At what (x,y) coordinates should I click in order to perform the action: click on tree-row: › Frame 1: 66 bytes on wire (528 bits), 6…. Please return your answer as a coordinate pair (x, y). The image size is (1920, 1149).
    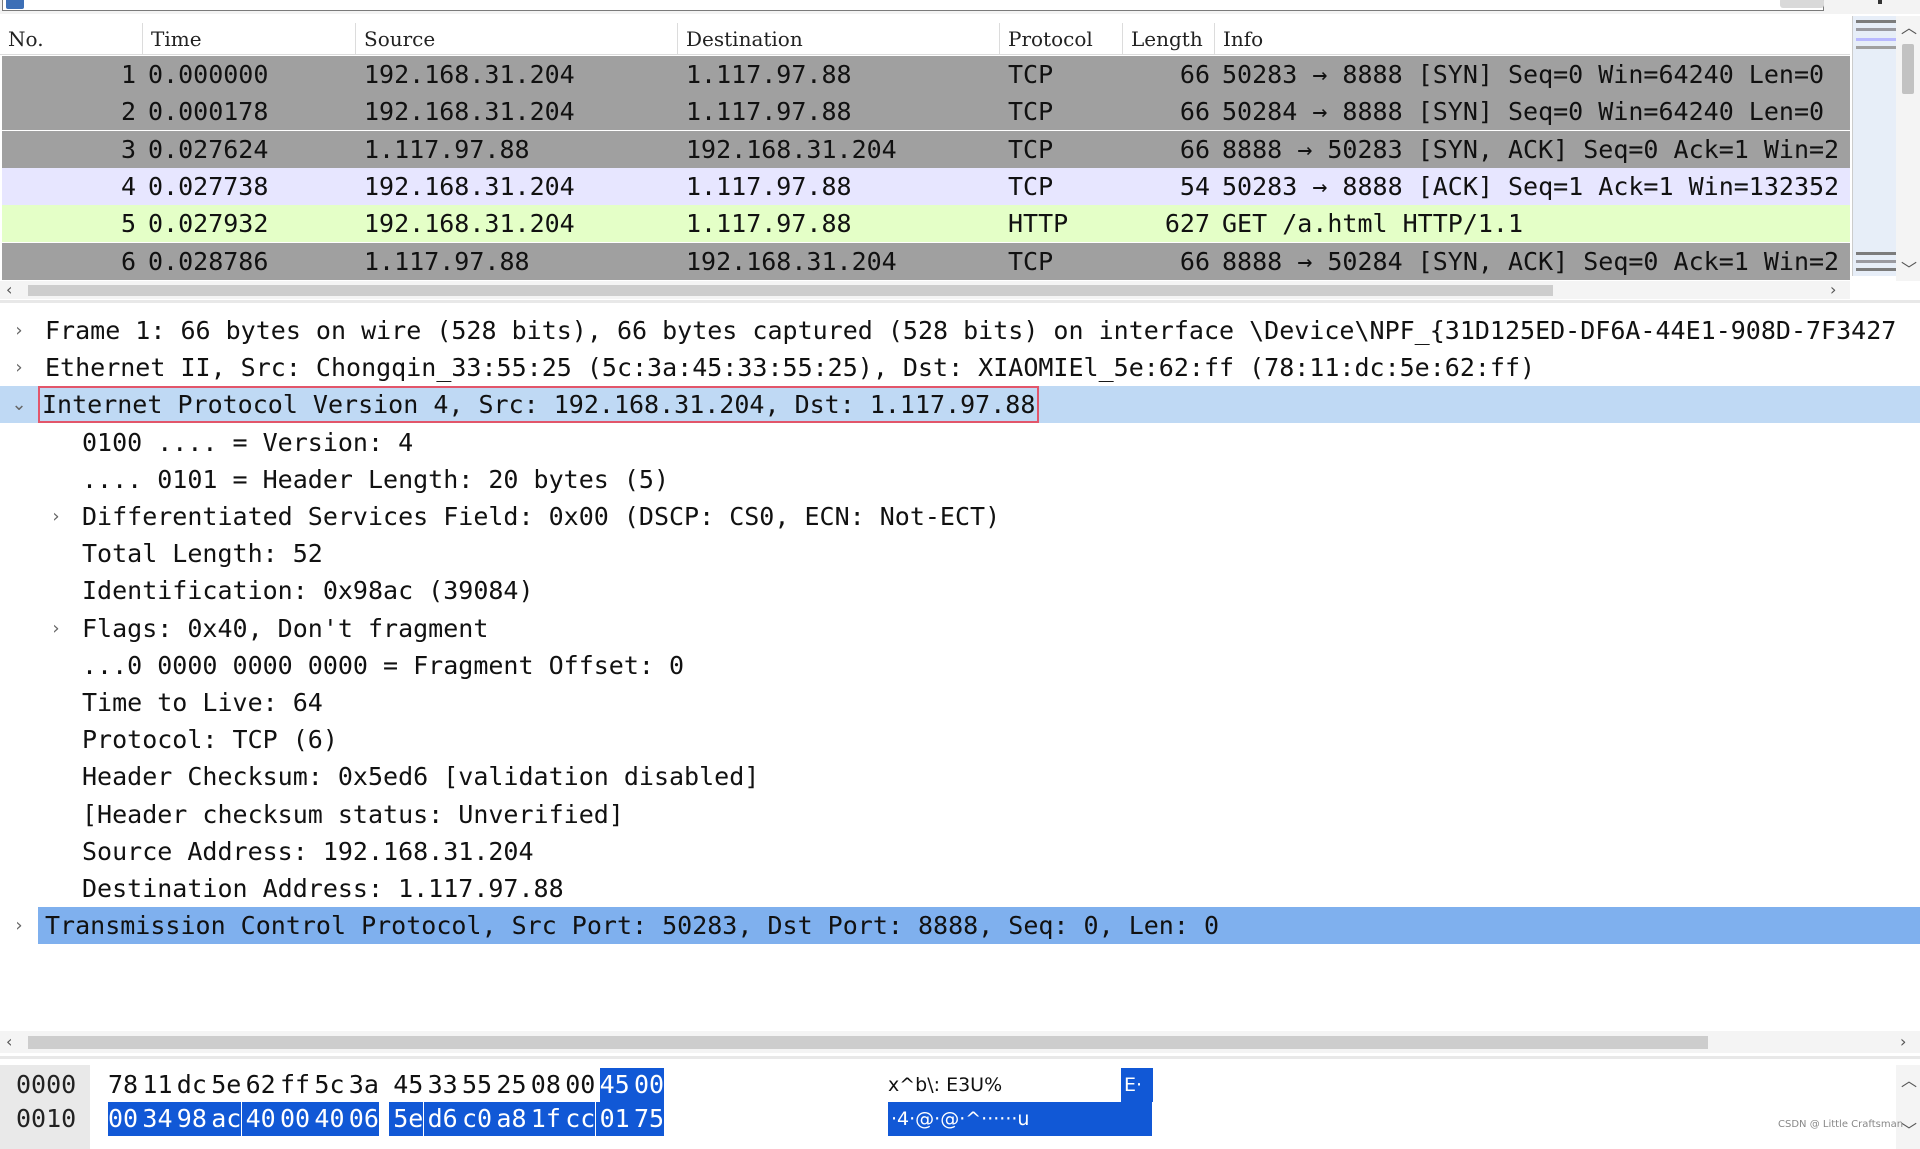
    Looking at the image, I should click on (960, 330).